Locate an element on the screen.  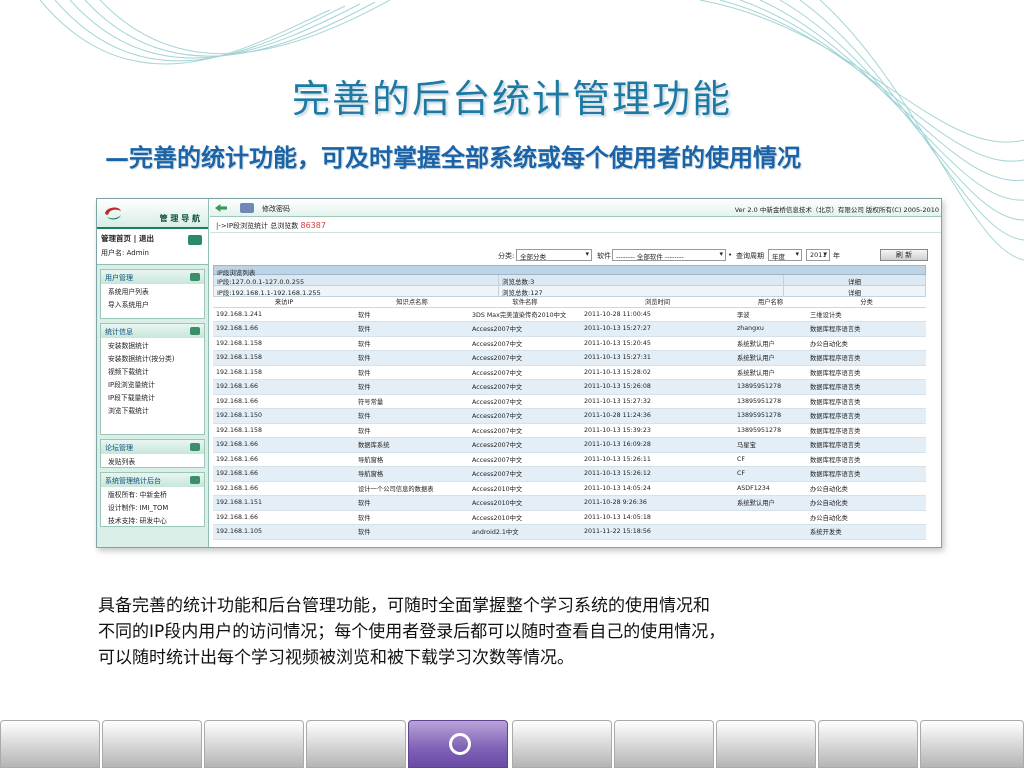
table-cell: 2011-10-13 15:27:31 is located at coordinates (657, 358).